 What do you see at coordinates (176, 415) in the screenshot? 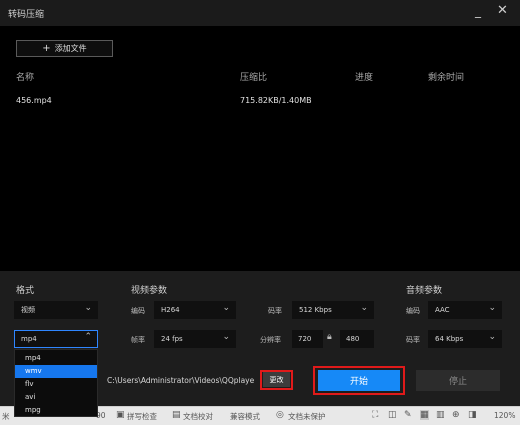
I see `proofread-icon: ▤` at bounding box center [176, 415].